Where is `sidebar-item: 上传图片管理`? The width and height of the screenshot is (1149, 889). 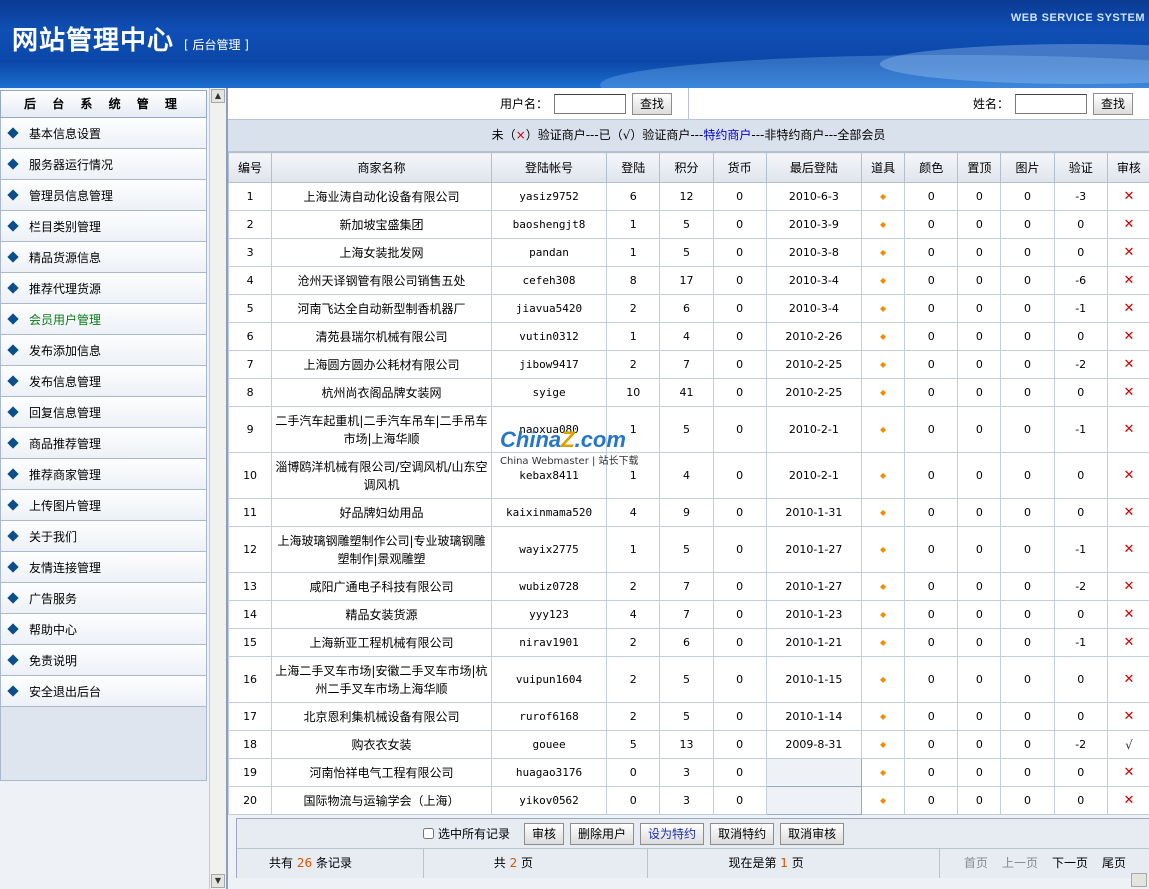 sidebar-item: 上传图片管理 is located at coordinates (103, 505).